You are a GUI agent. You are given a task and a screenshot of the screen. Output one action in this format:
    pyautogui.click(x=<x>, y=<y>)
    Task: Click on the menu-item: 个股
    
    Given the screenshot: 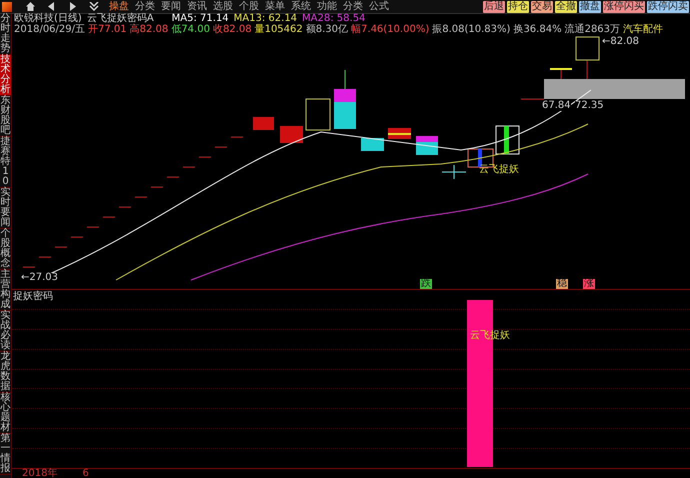 What is the action you would take?
    pyautogui.click(x=249, y=6)
    